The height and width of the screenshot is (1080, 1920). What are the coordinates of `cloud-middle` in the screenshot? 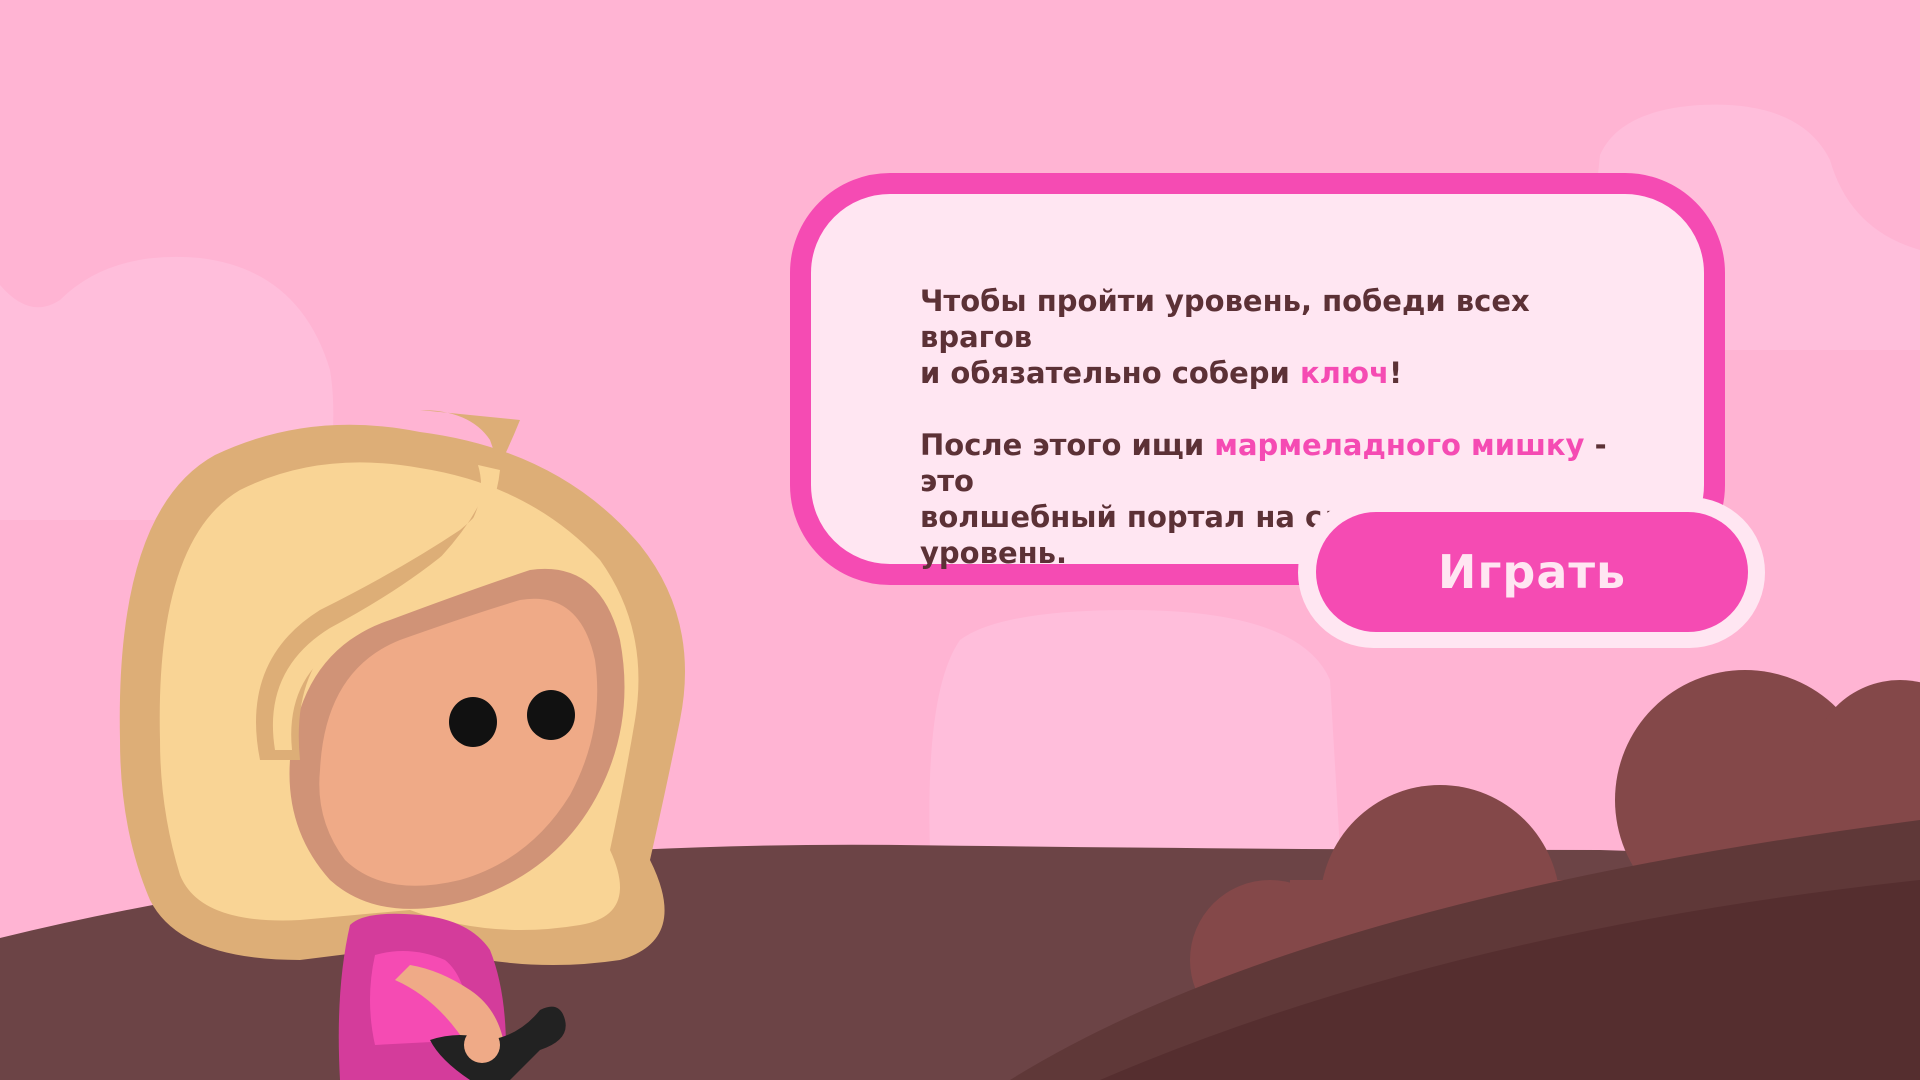 It's located at (1134, 730).